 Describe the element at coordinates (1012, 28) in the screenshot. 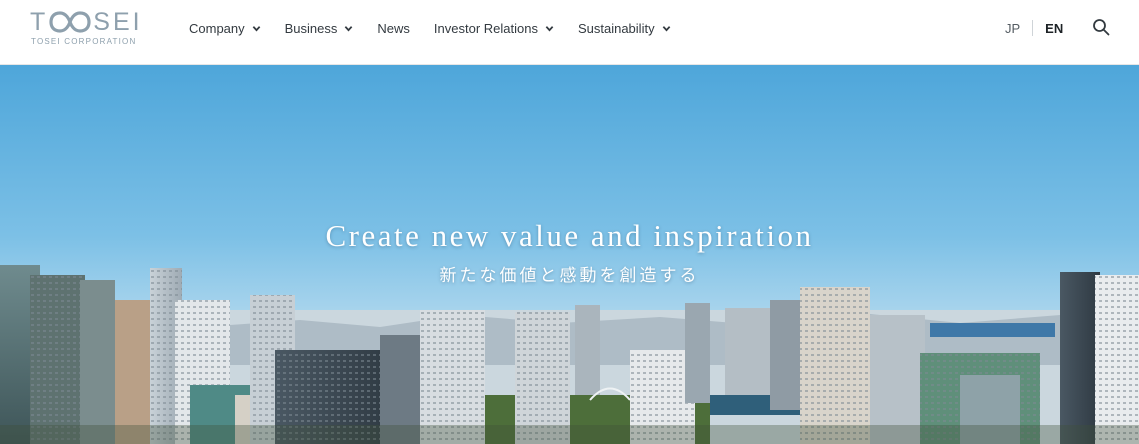

I see `lang-jp-link: JP` at that location.